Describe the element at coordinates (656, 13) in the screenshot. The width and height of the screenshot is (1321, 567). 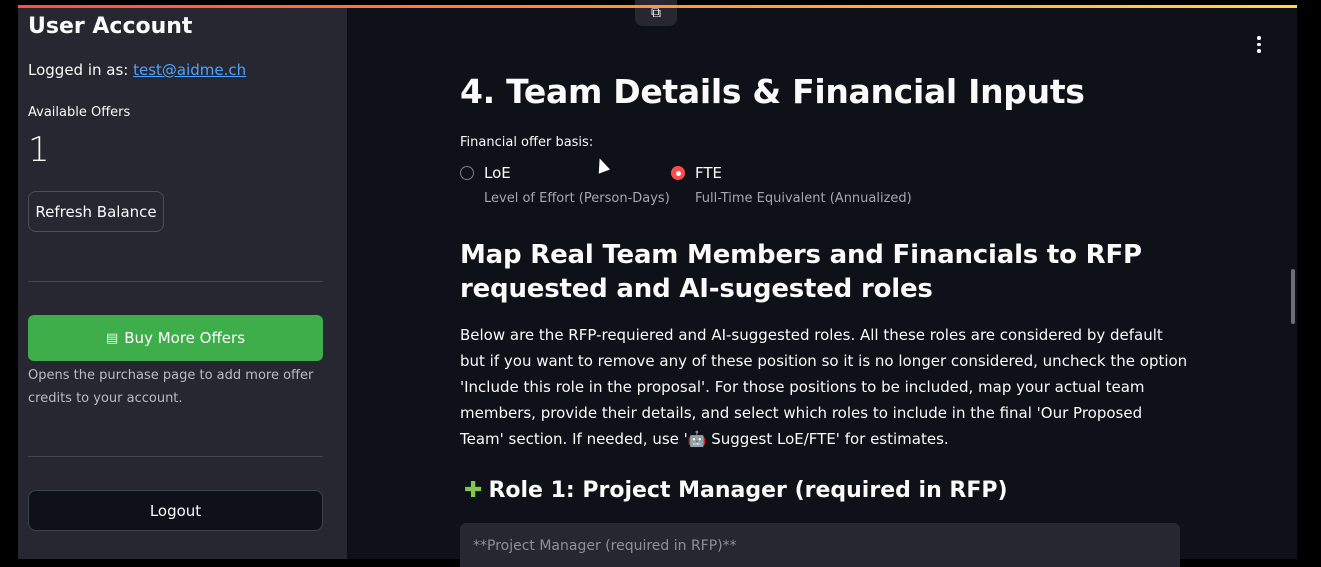
I see `fullscreen-toggle-icon: ⧉` at that location.